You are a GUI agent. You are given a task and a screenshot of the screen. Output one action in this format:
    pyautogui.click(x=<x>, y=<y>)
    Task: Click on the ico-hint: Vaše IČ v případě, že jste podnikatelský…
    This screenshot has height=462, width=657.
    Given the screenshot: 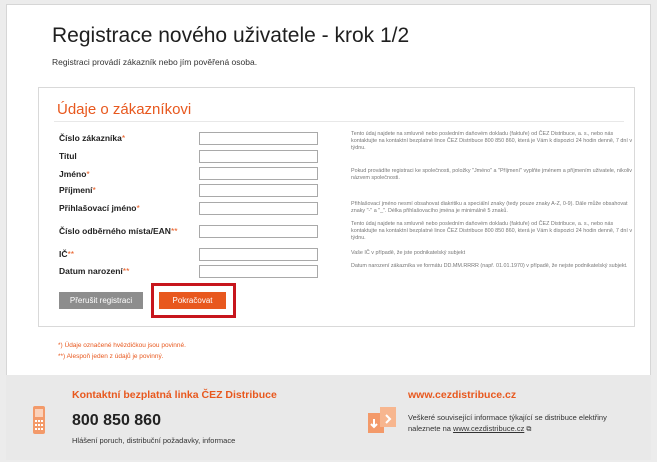 What is the action you would take?
    pyautogui.click(x=408, y=253)
    